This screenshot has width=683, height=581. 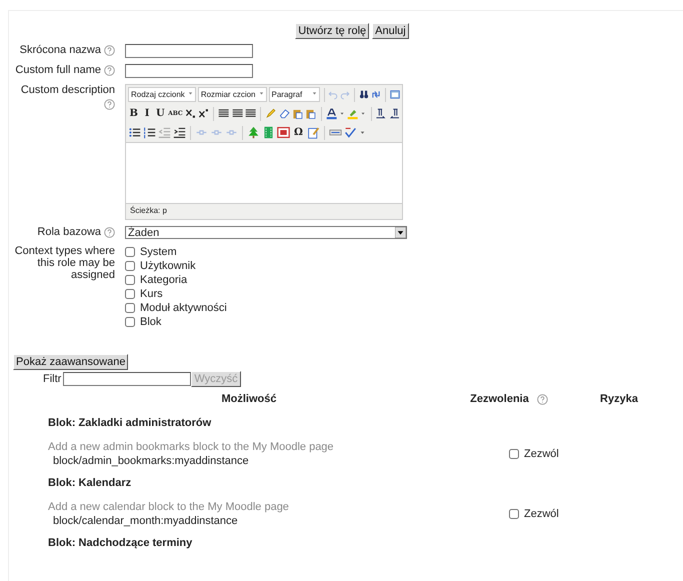 What do you see at coordinates (64, 263) in the screenshot?
I see `field-label: Context types where this role may be assigned` at bounding box center [64, 263].